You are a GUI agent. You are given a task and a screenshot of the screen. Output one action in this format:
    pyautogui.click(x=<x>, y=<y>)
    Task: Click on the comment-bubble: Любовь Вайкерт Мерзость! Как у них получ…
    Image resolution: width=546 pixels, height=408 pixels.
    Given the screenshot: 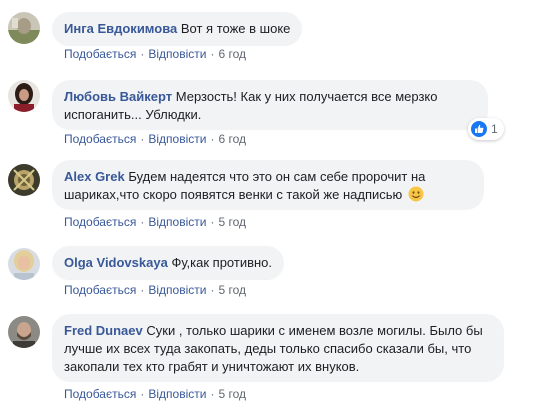 What is the action you would take?
    pyautogui.click(x=270, y=105)
    